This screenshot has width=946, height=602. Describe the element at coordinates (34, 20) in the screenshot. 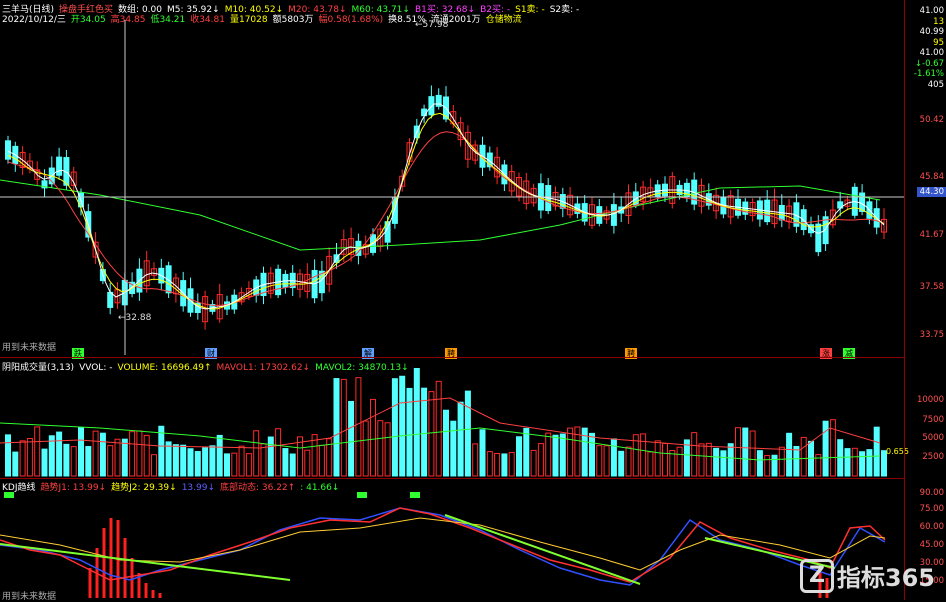

I see `quote-field-0: 2022/10/12/三` at that location.